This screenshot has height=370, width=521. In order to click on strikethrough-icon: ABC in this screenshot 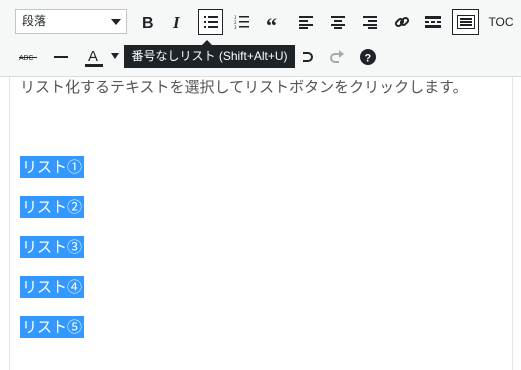, I will do `click(28, 58)`.